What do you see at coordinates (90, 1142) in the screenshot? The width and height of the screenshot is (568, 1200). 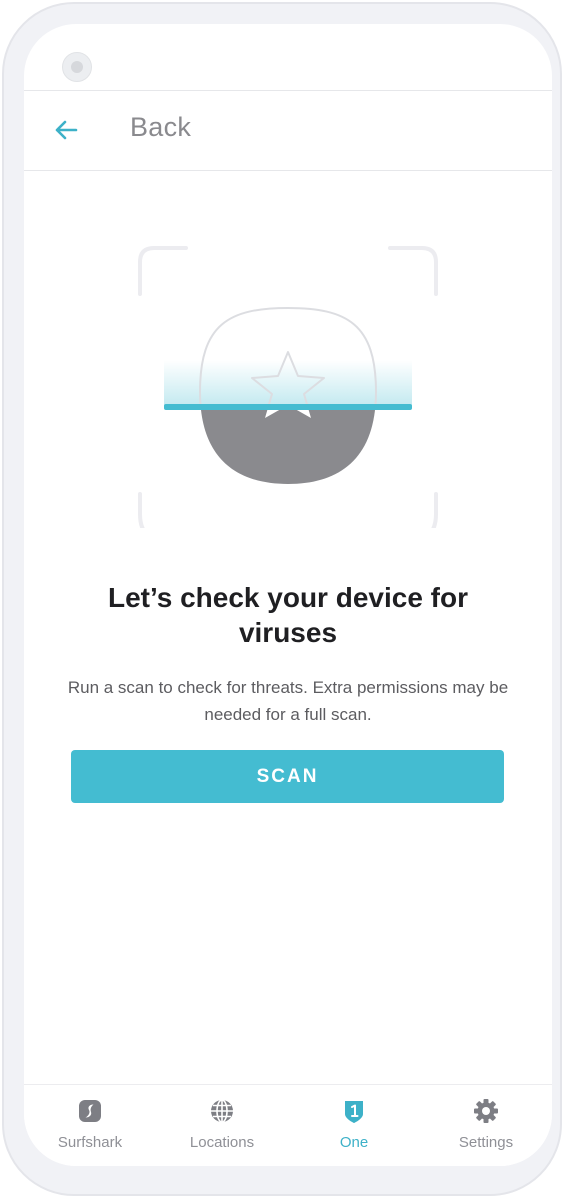 I see `nav-label-surfshark: Surfshark` at bounding box center [90, 1142].